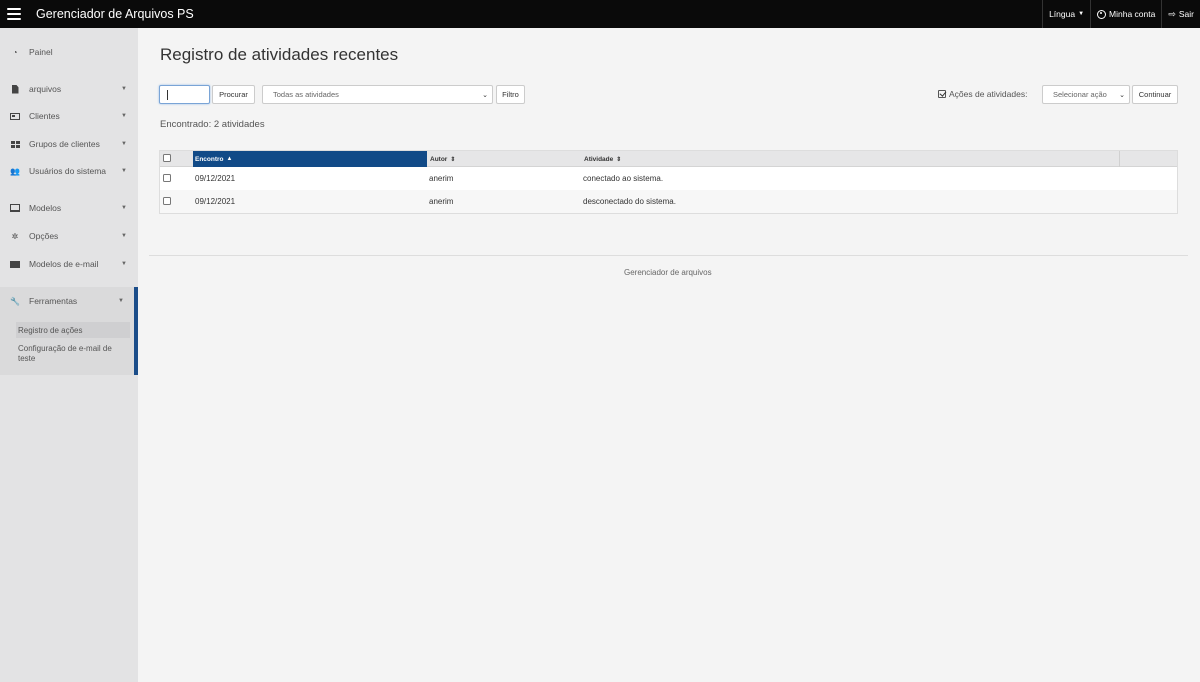 The image size is (1200, 682). What do you see at coordinates (15, 52) in the screenshot?
I see `dashboard-icon: ◔` at bounding box center [15, 52].